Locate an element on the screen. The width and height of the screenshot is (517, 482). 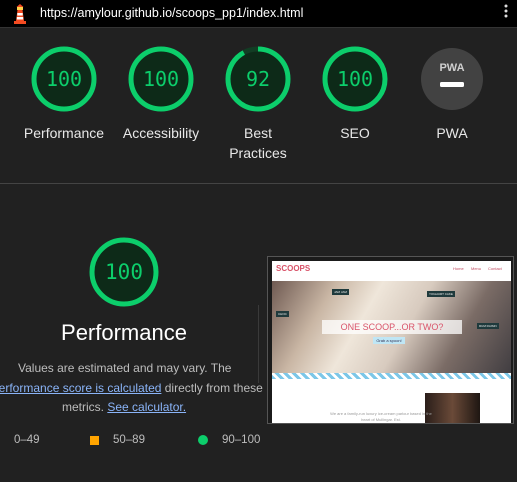
lighthouse-icon is located at coordinates (20, 14).